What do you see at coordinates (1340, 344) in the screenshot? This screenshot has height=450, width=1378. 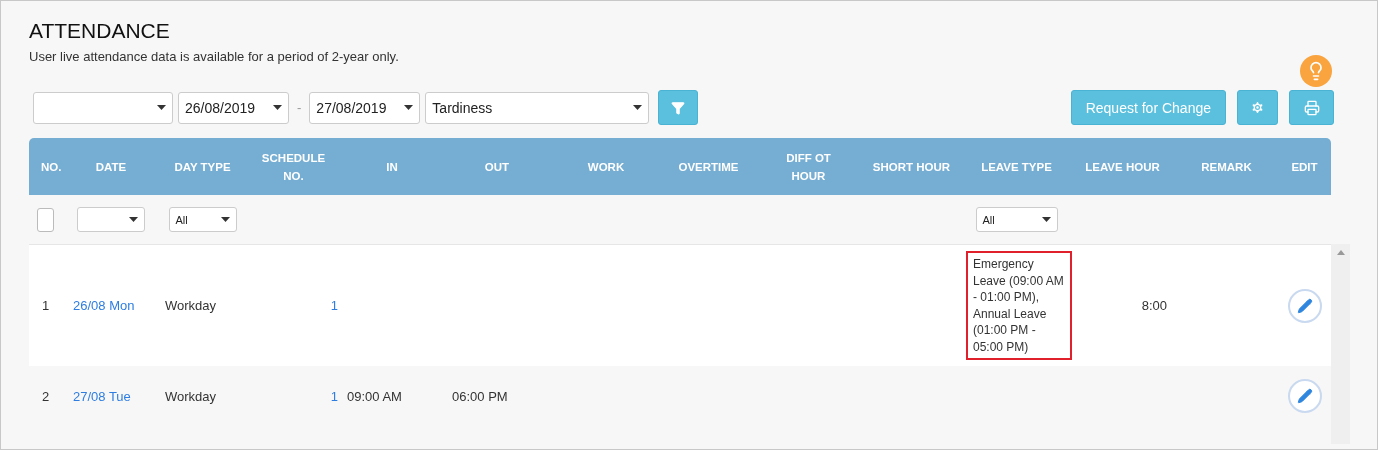 I see `scrollbar` at bounding box center [1340, 344].